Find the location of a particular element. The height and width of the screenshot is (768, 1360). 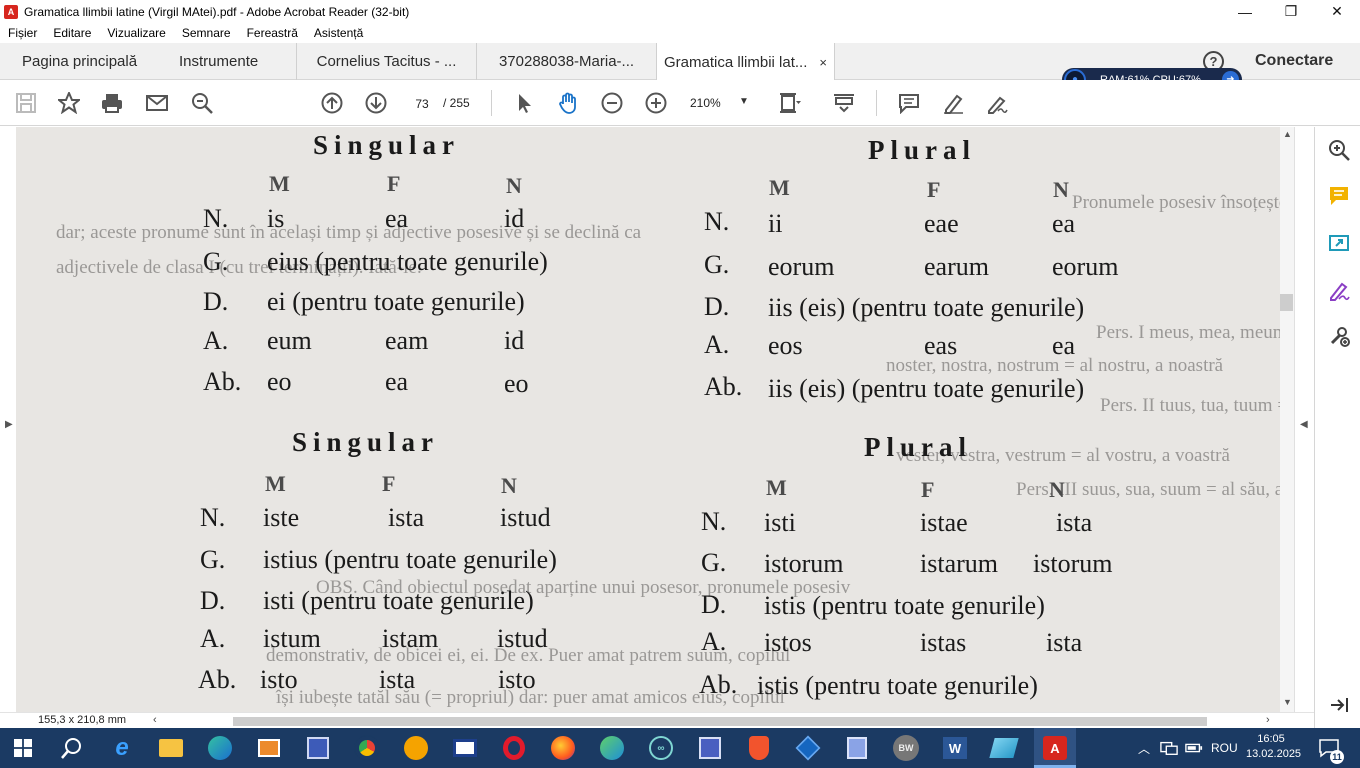

start-icon is located at coordinates (23, 748).